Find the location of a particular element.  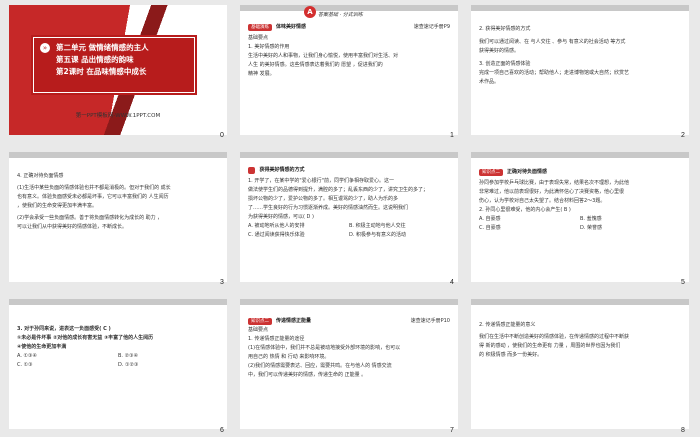

body-line: 获得美好的情感。 is located at coordinates (499, 51).